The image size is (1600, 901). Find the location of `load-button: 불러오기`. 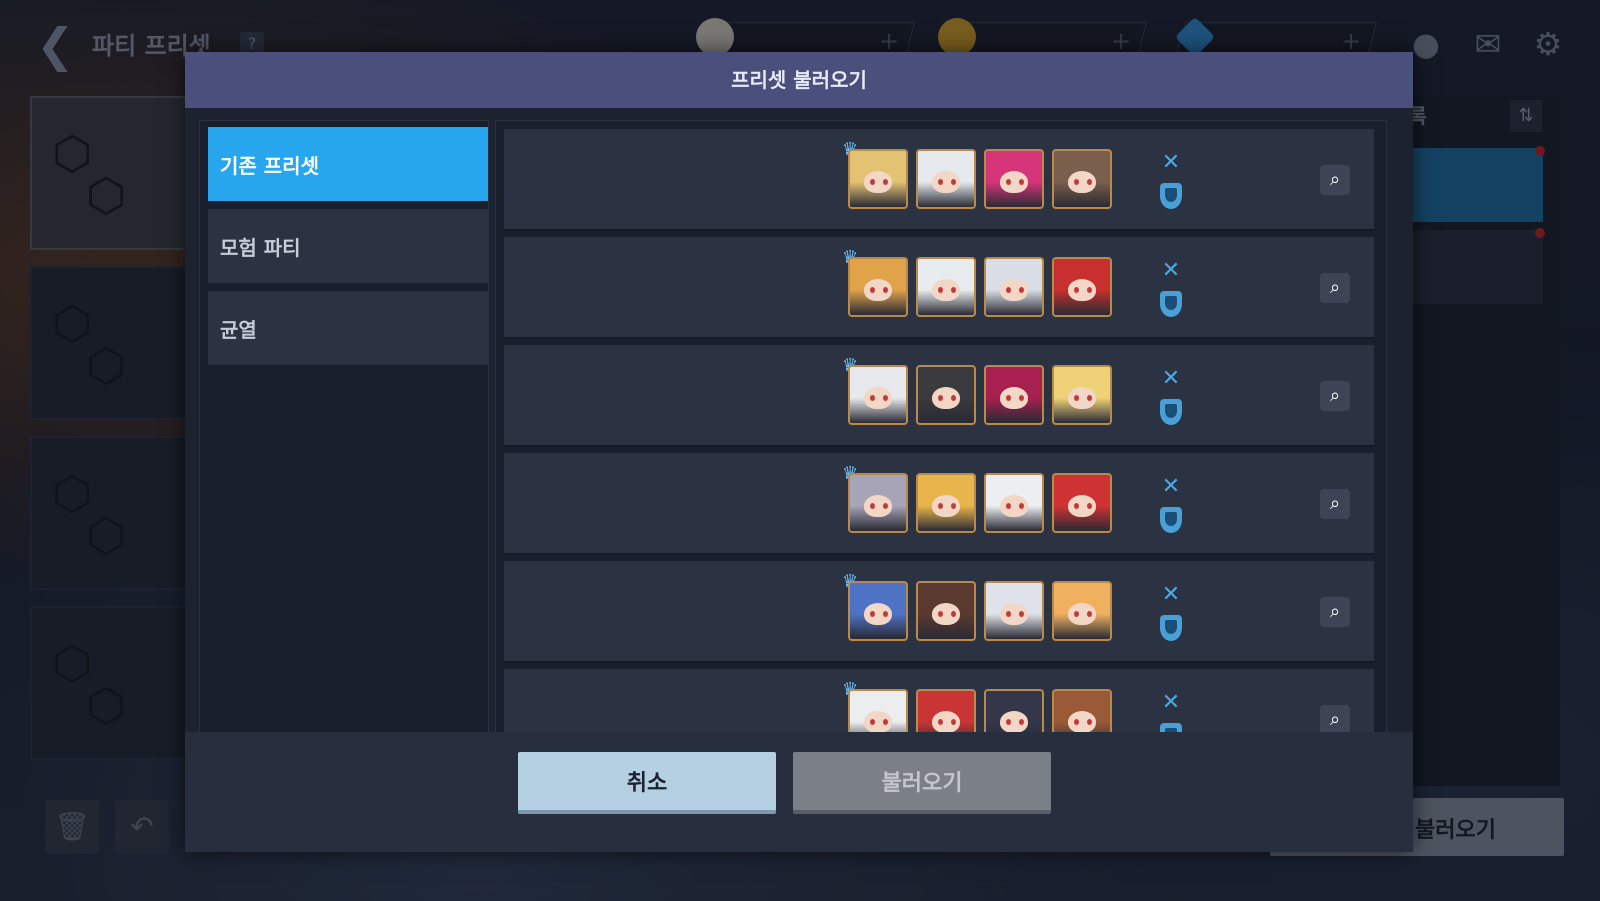

load-button: 불러오기 is located at coordinates (922, 783).